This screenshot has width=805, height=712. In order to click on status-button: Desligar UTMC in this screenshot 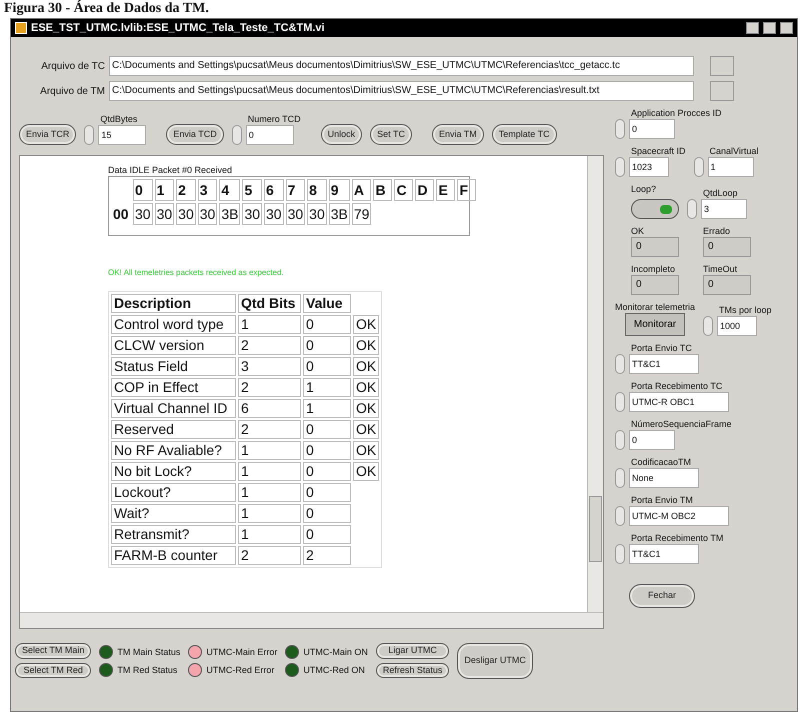, I will do `click(495, 660)`.